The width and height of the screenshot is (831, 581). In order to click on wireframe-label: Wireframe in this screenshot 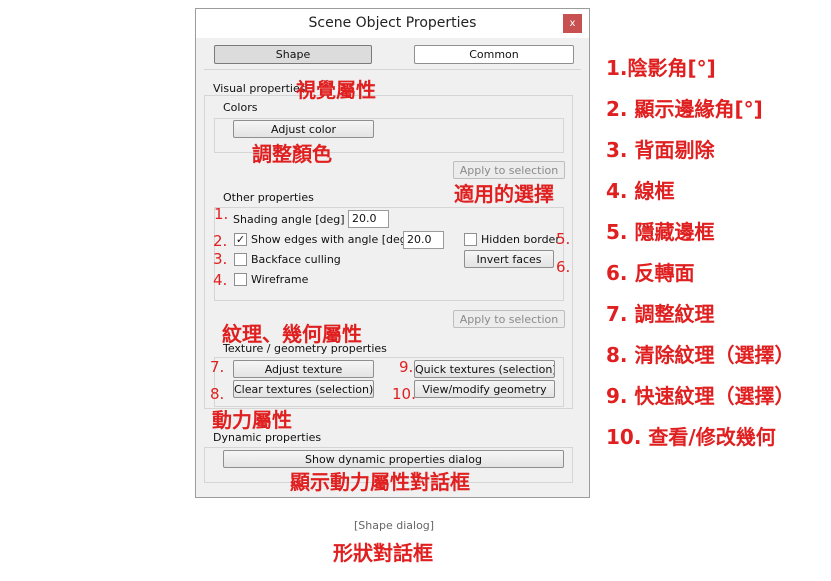, I will do `click(280, 279)`.